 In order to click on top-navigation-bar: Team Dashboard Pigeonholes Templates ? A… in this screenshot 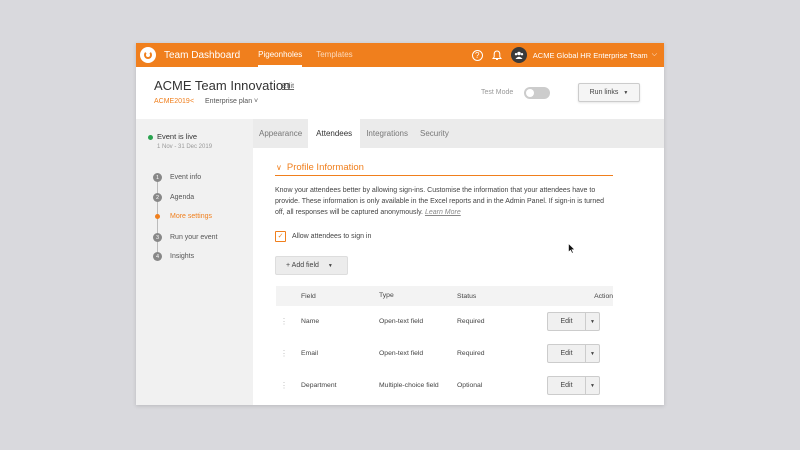, I will do `click(400, 55)`.